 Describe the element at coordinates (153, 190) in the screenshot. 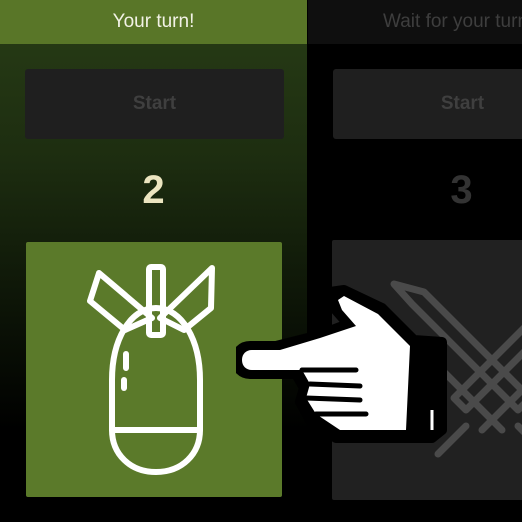

I see `player-card-count: 2` at that location.